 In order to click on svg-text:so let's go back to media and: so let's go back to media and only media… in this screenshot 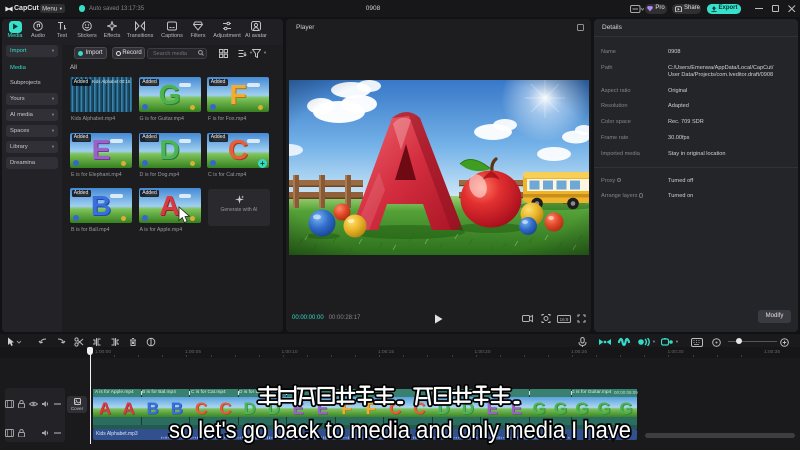, I will do `click(400, 430)`.